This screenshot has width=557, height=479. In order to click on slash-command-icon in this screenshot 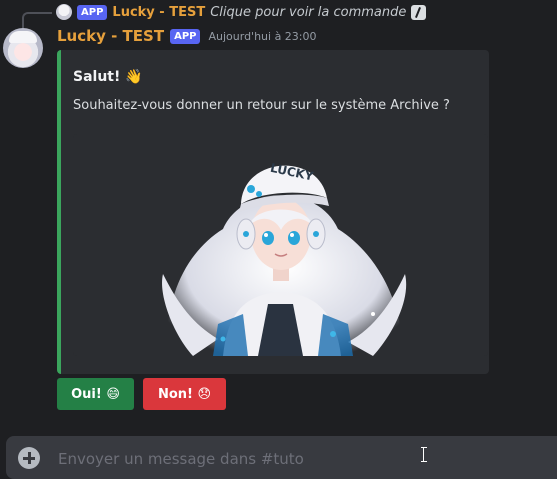, I will do `click(419, 12)`.